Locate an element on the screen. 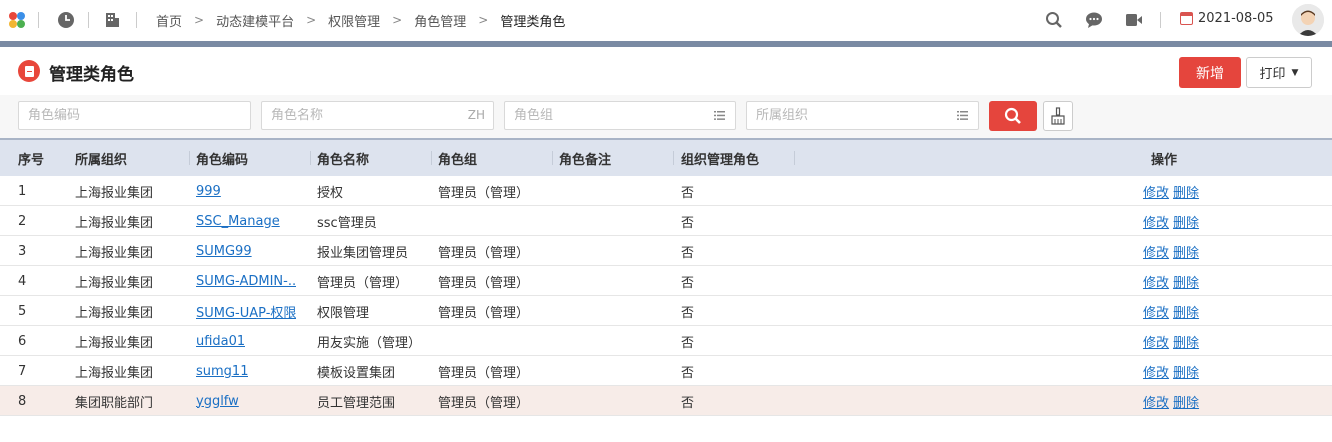 This screenshot has height=442, width=1332. breadcrumb-platform: 动态建模平台 is located at coordinates (255, 20).